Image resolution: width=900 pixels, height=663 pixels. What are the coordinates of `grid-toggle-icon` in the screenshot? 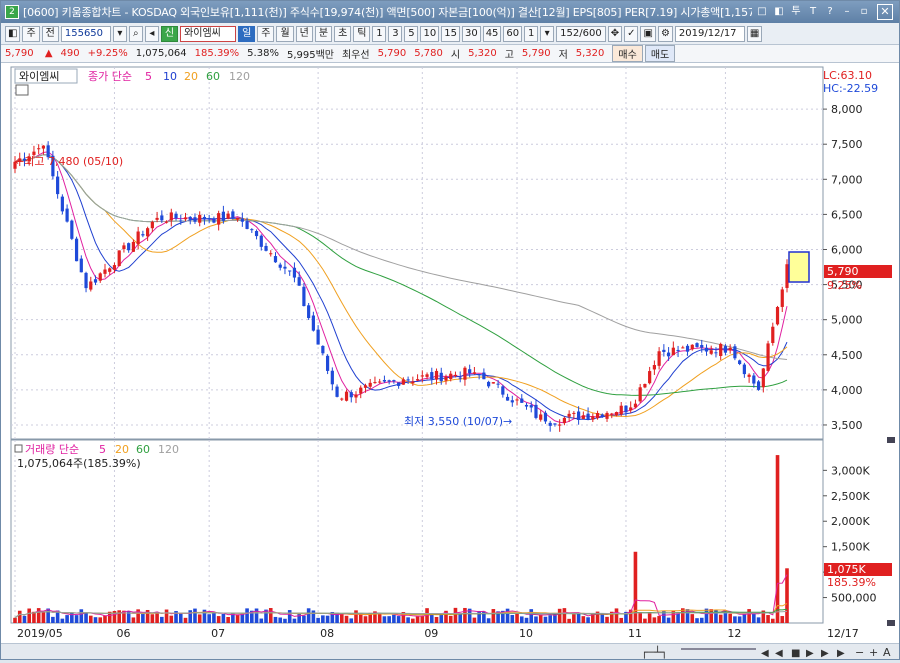 It's located at (22, 90).